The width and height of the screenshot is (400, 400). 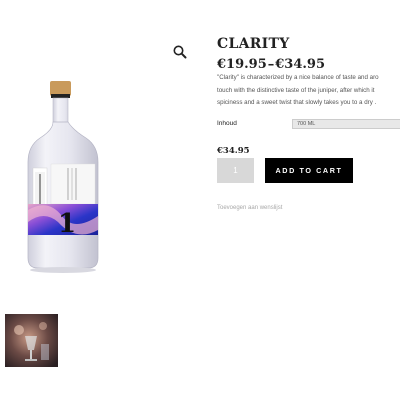 I want to click on zoom-icon, so click(x=180, y=52).